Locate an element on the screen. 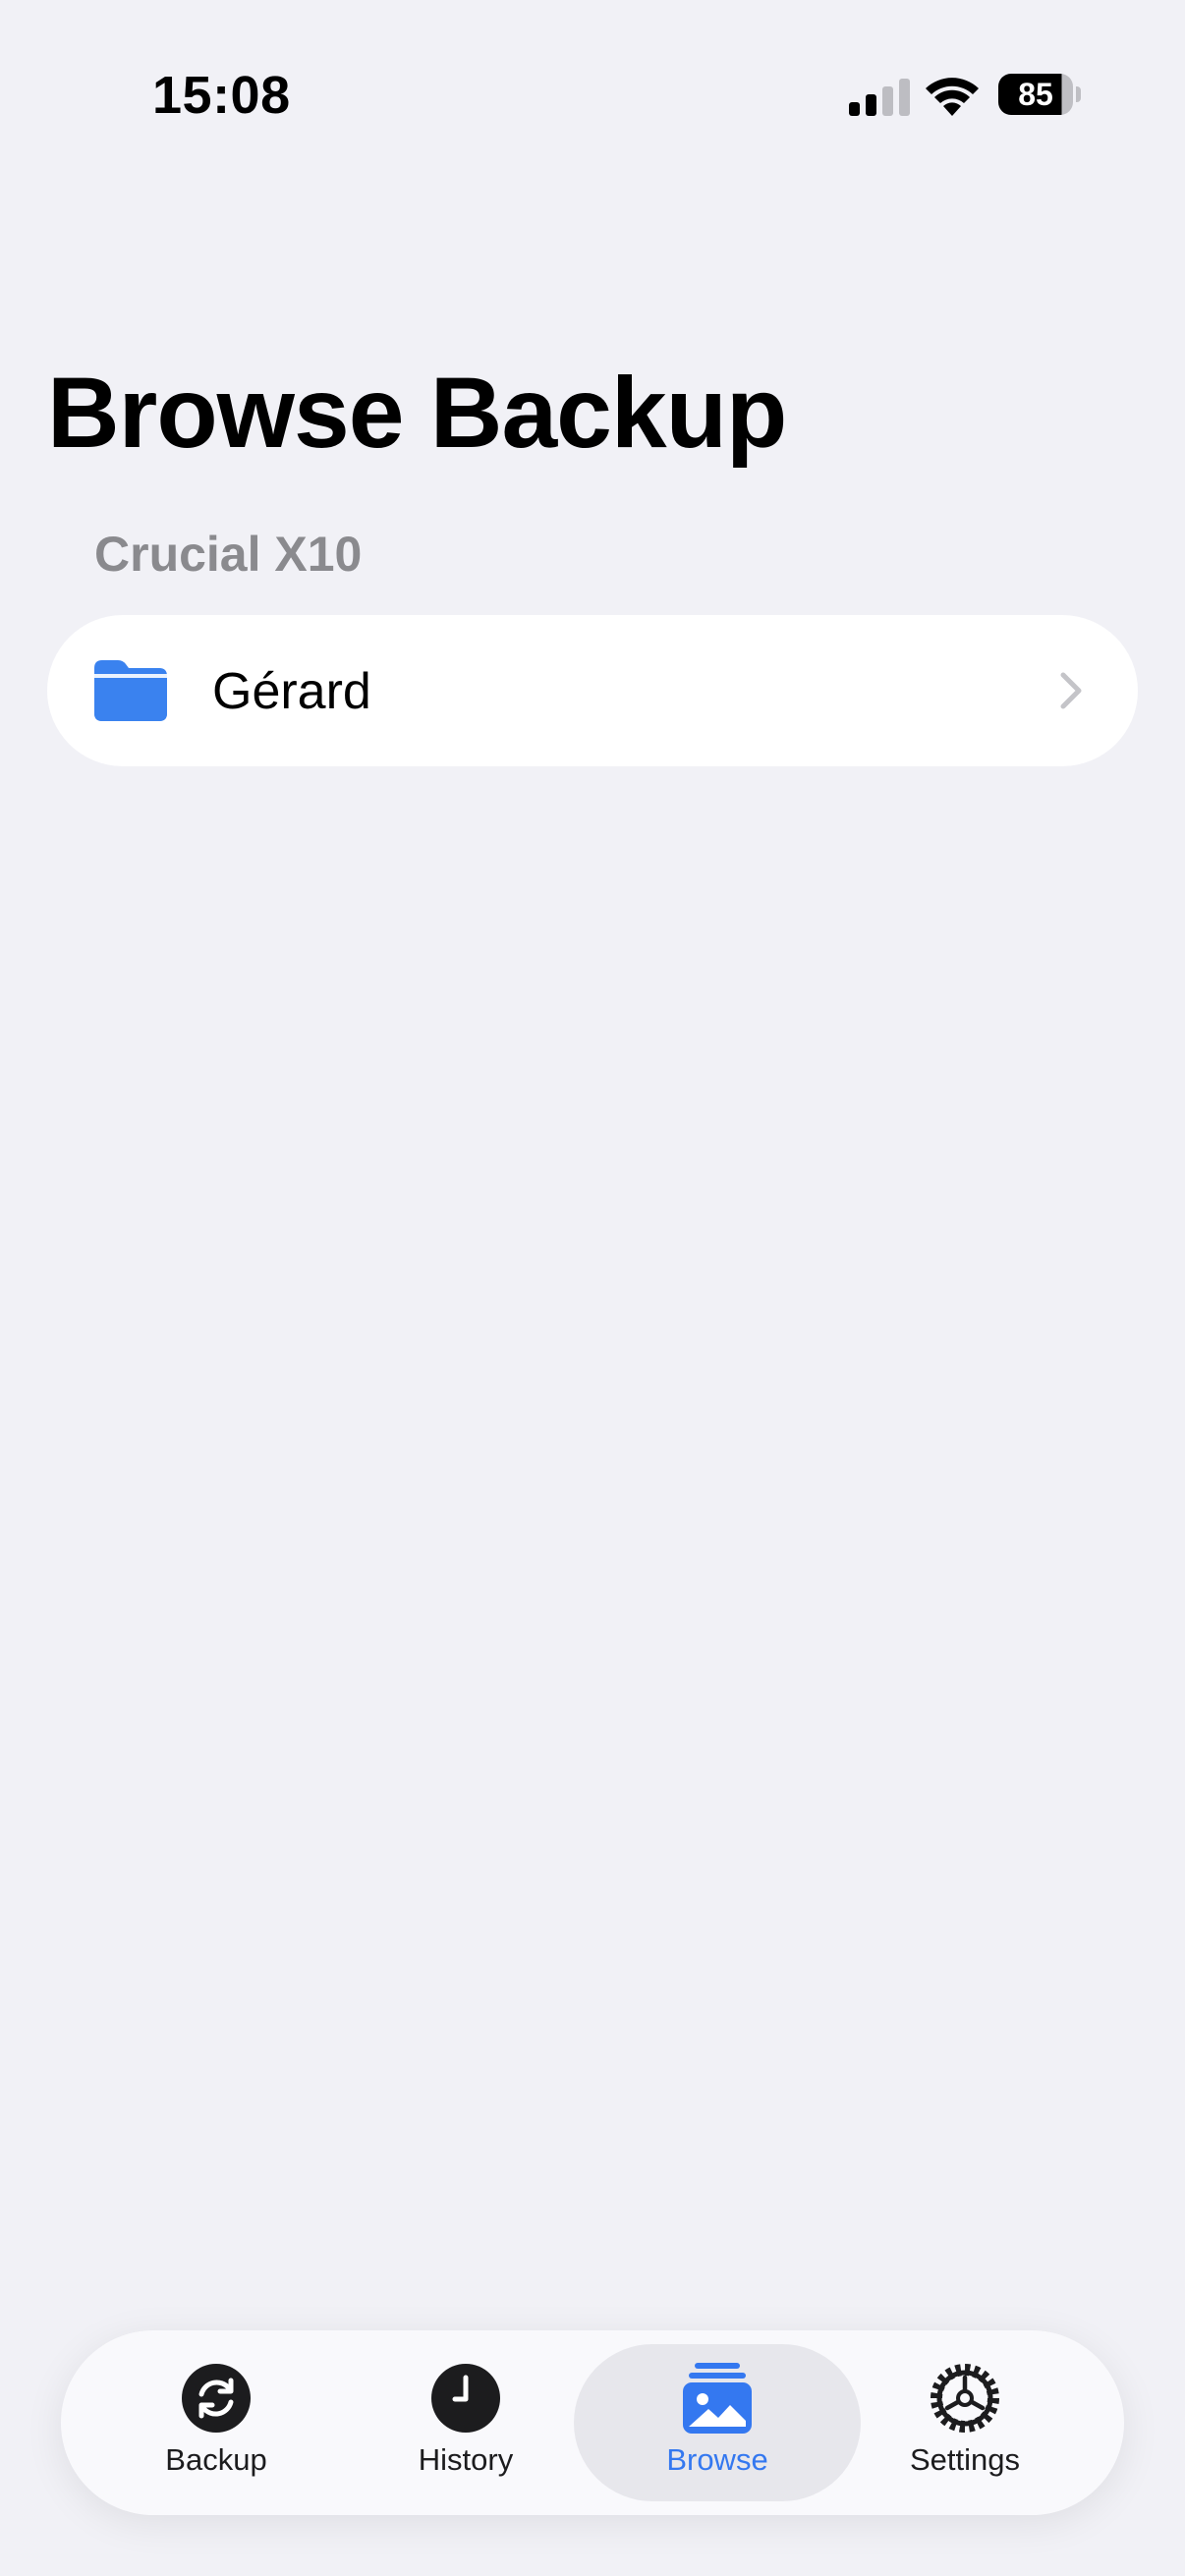  tab-label: Backup is located at coordinates (216, 2459).